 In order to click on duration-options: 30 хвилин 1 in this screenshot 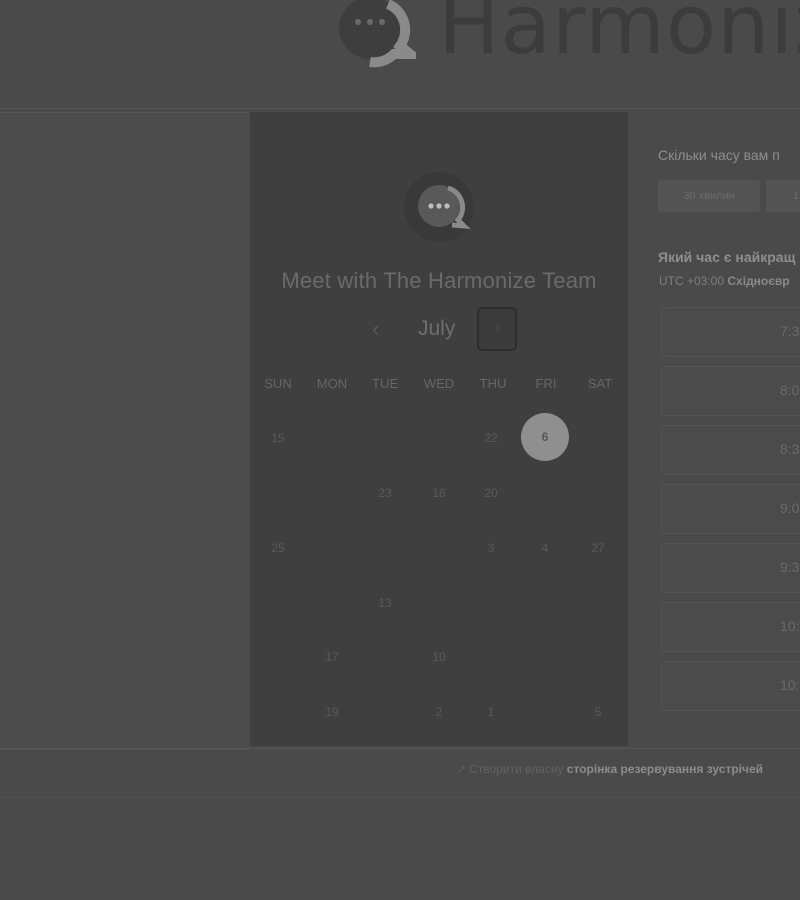, I will do `click(729, 196)`.